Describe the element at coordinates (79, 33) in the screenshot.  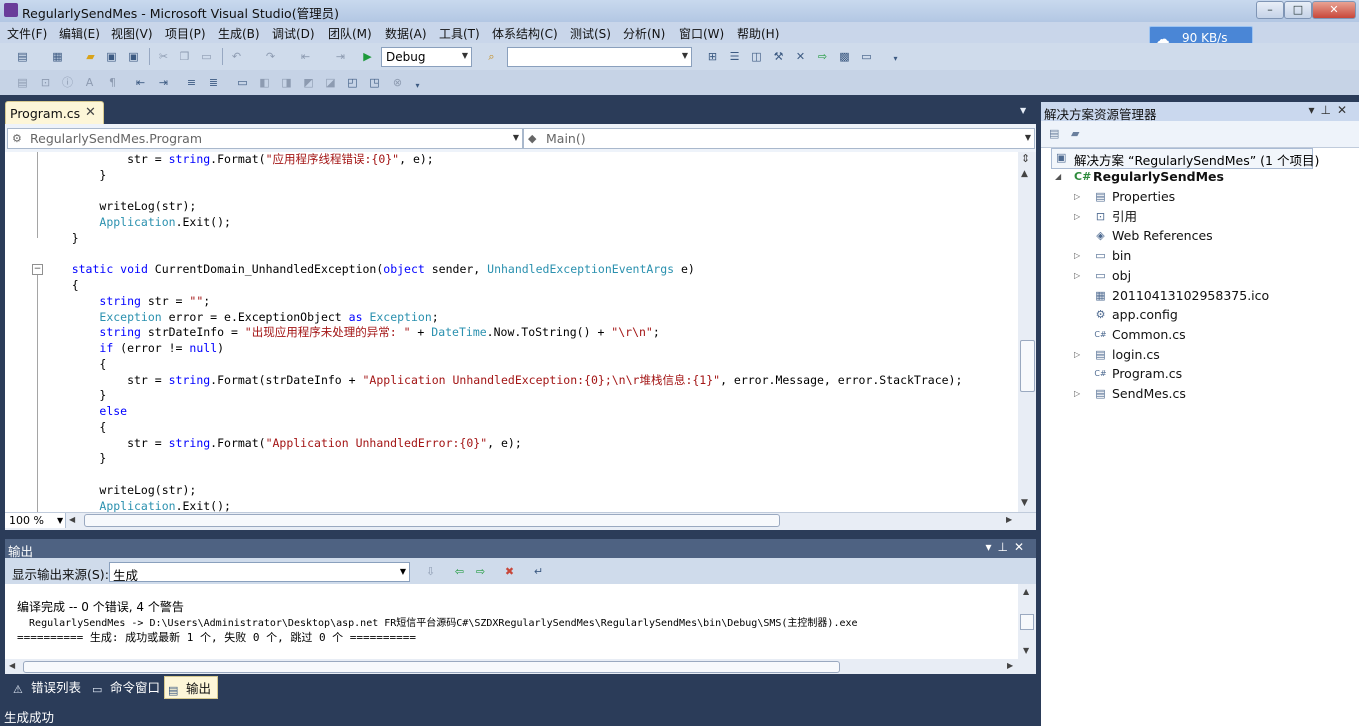
I see `menu-edit: 编辑(E)` at that location.